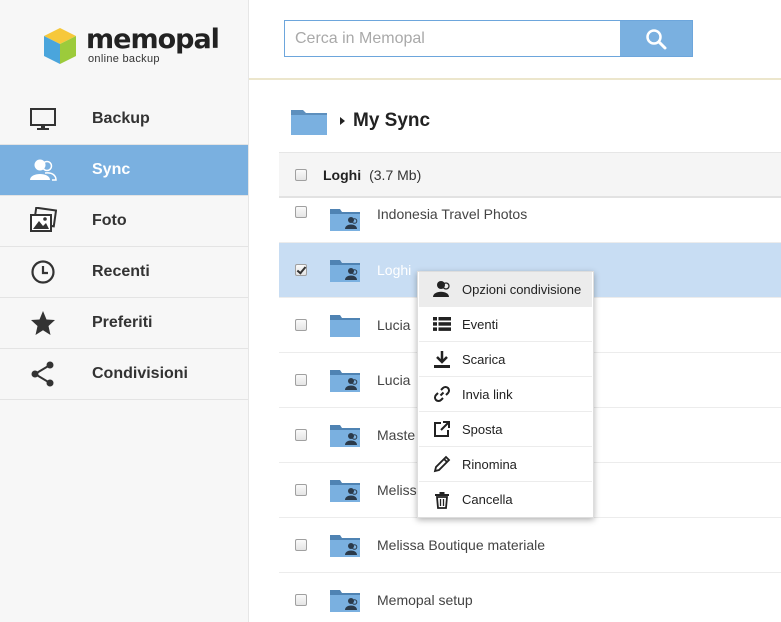 This screenshot has height=622, width=781. I want to click on link-icon, so click(442, 394).